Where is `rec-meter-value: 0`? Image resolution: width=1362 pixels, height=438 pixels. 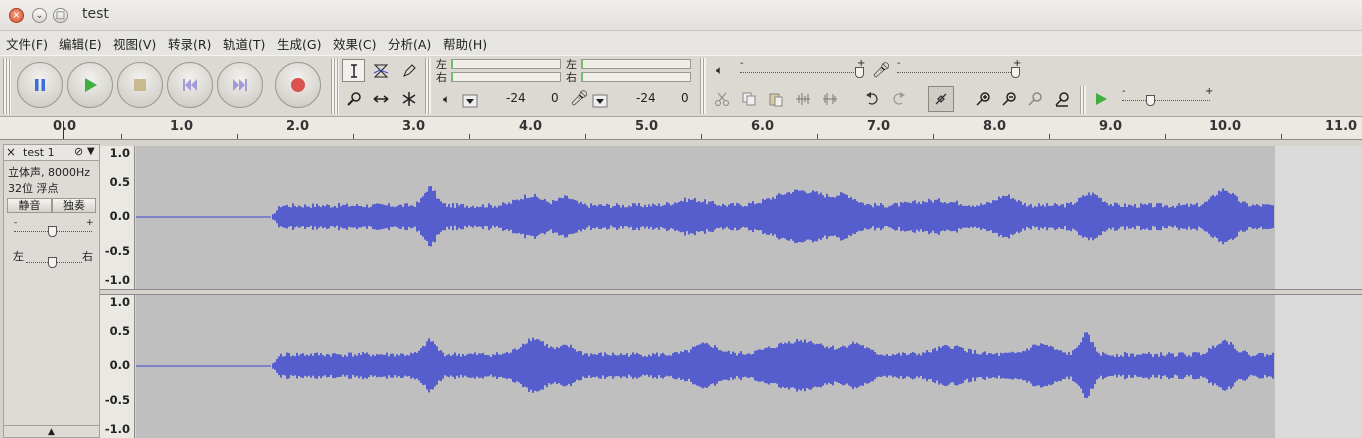
rec-meter-value: 0 is located at coordinates (685, 98).